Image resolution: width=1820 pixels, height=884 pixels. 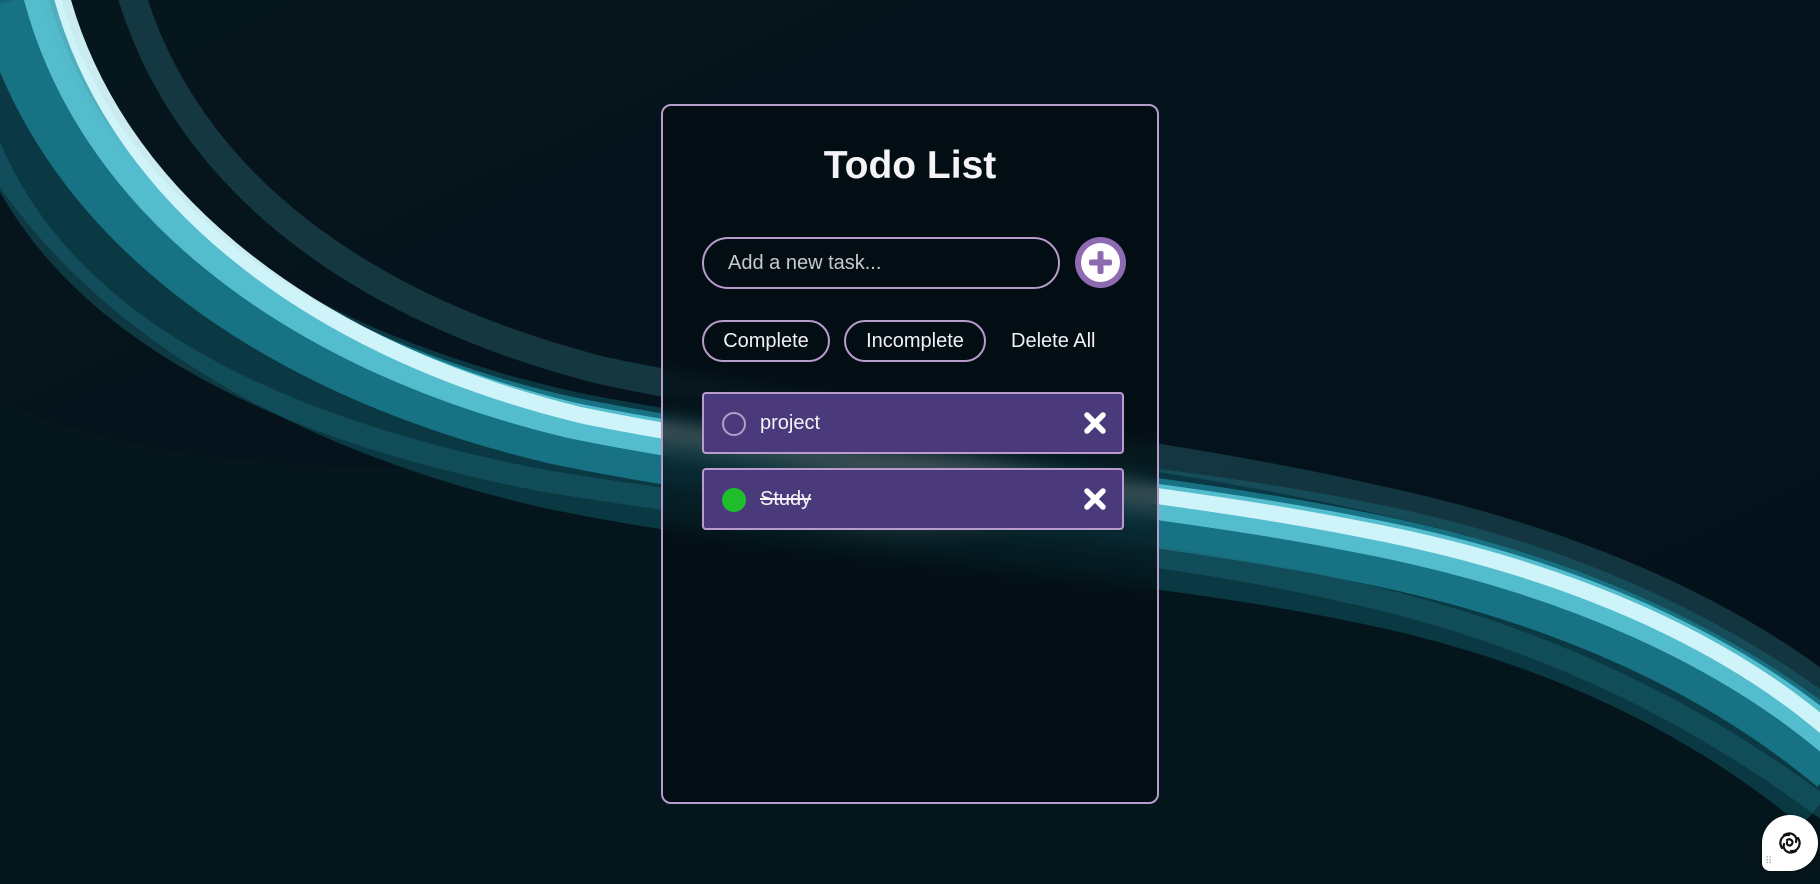 I want to click on incomplete-filter-button: Incomplete, so click(x=915, y=341).